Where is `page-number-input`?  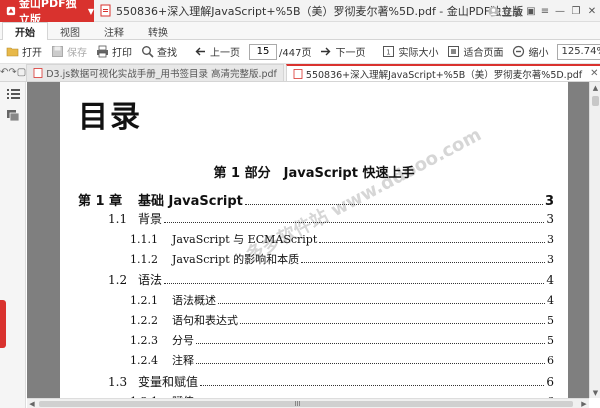
page-number-input is located at coordinates (263, 51).